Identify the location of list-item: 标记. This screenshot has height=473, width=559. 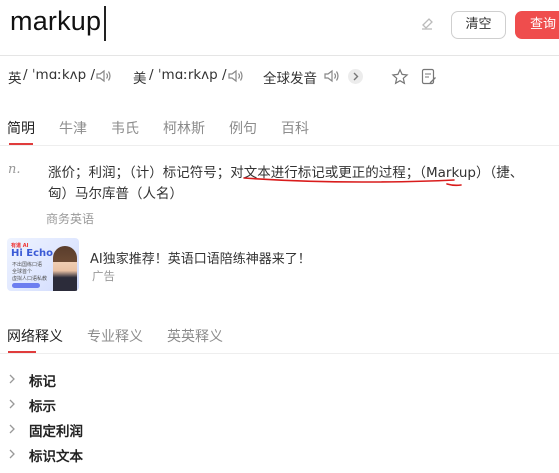
(150, 380).